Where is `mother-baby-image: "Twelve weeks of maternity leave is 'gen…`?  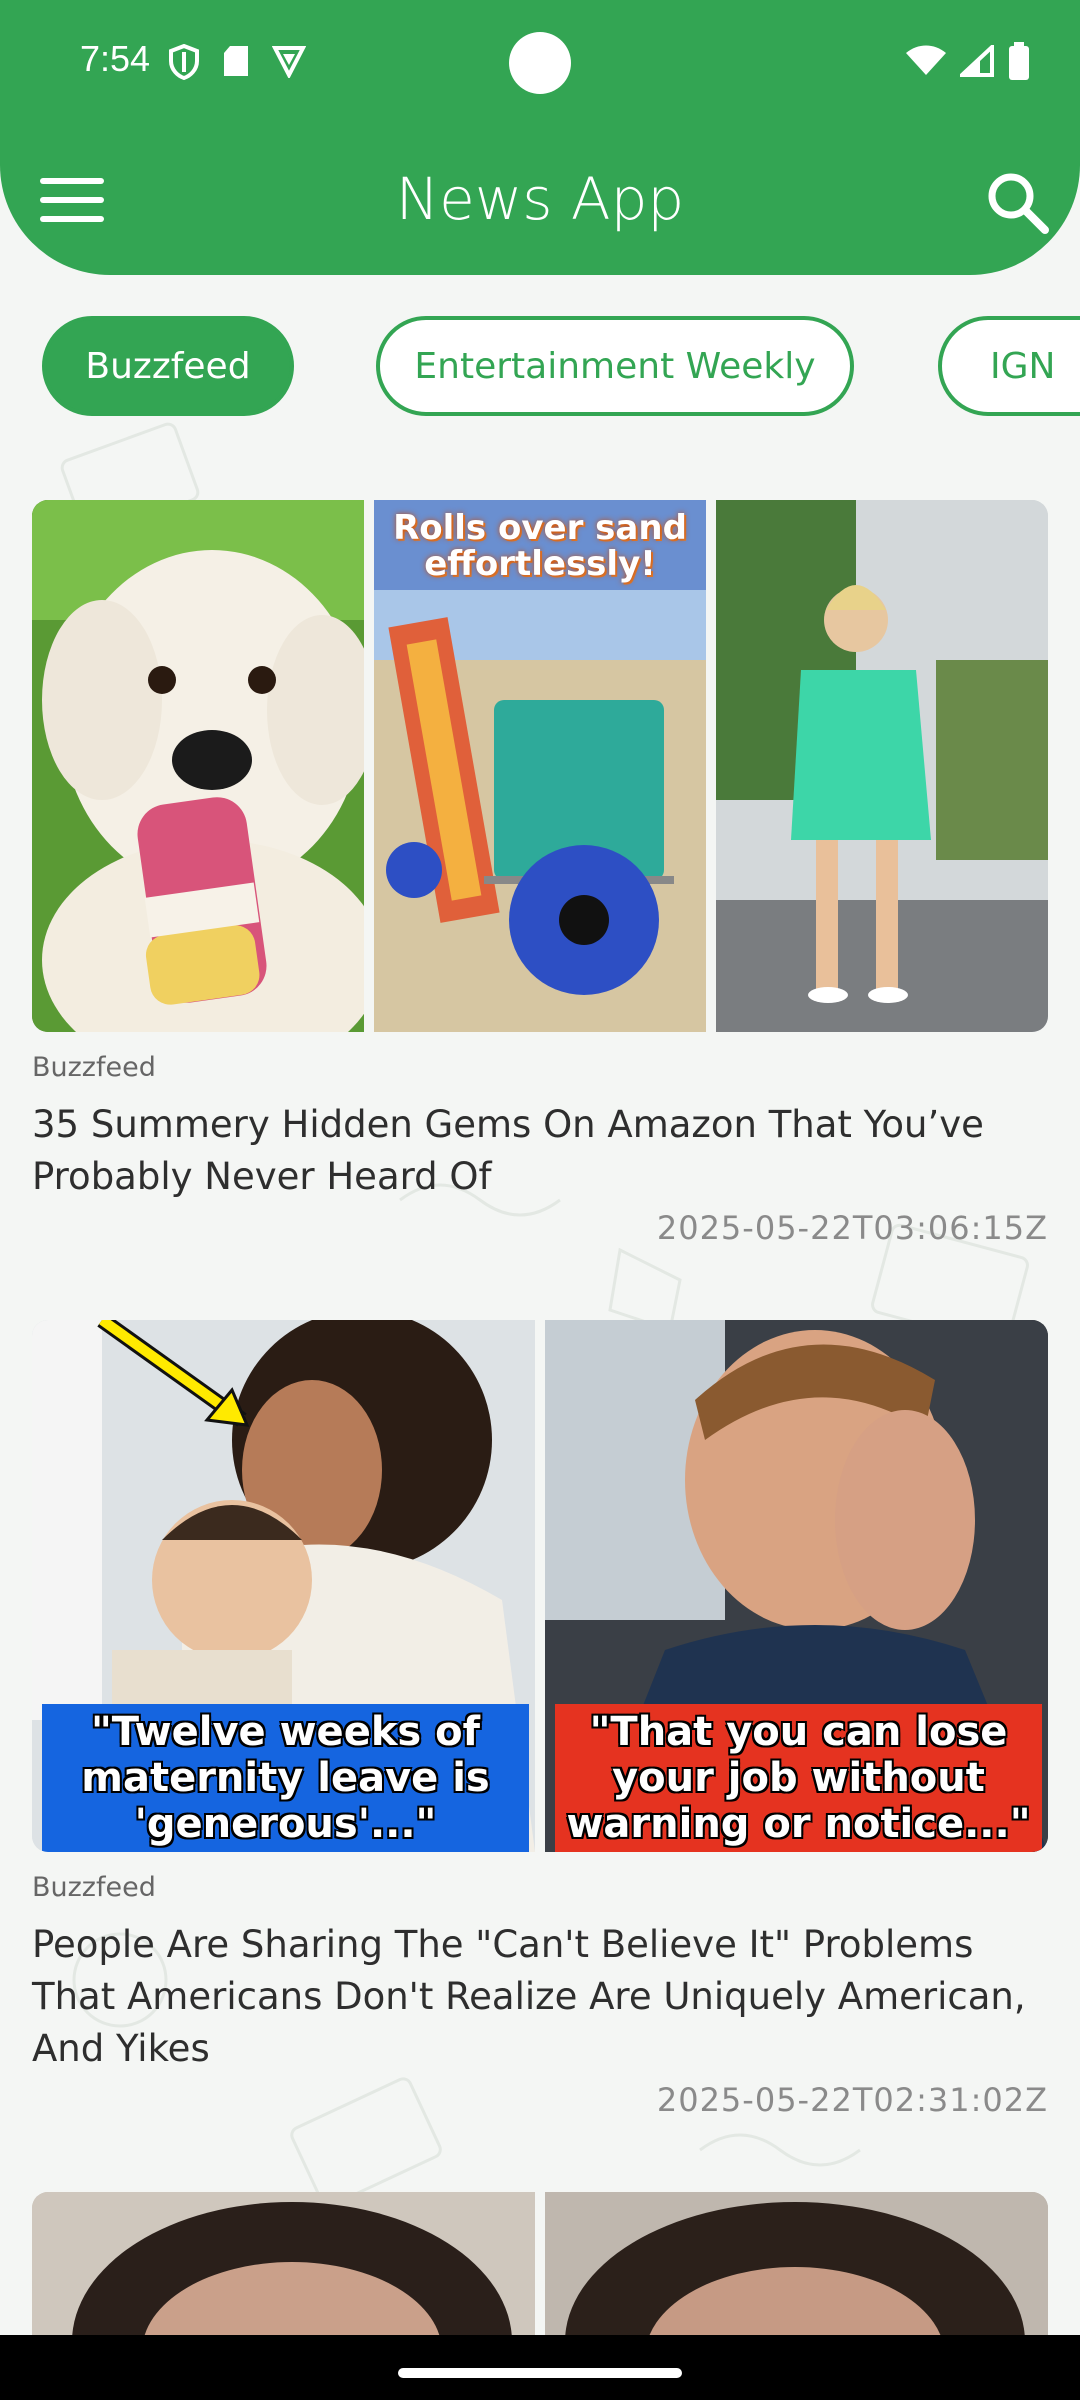
mother-baby-image: "Twelve weeks of maternity leave is 'gen… is located at coordinates (283, 1586).